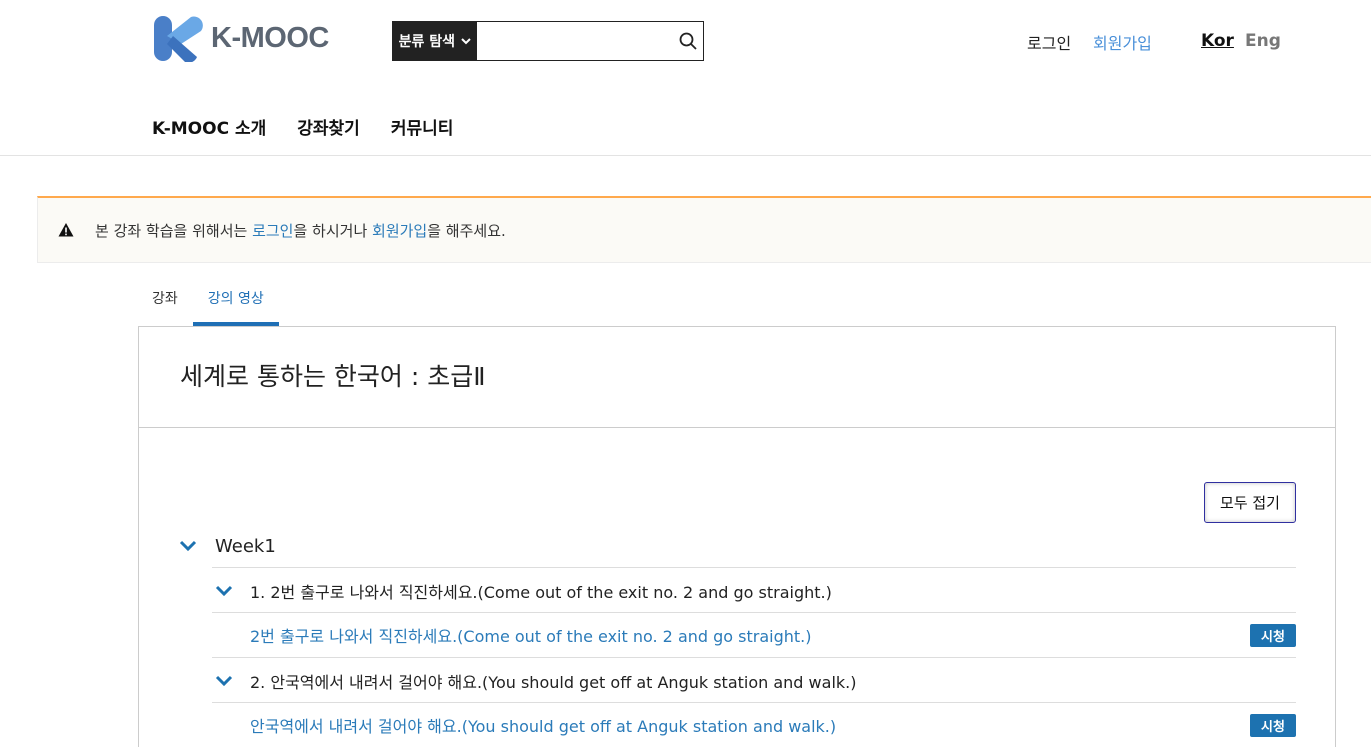  Describe the element at coordinates (333, 376) in the screenshot. I see `course-title: 세계로 통하는 한국어 : 초급Ⅱ` at that location.